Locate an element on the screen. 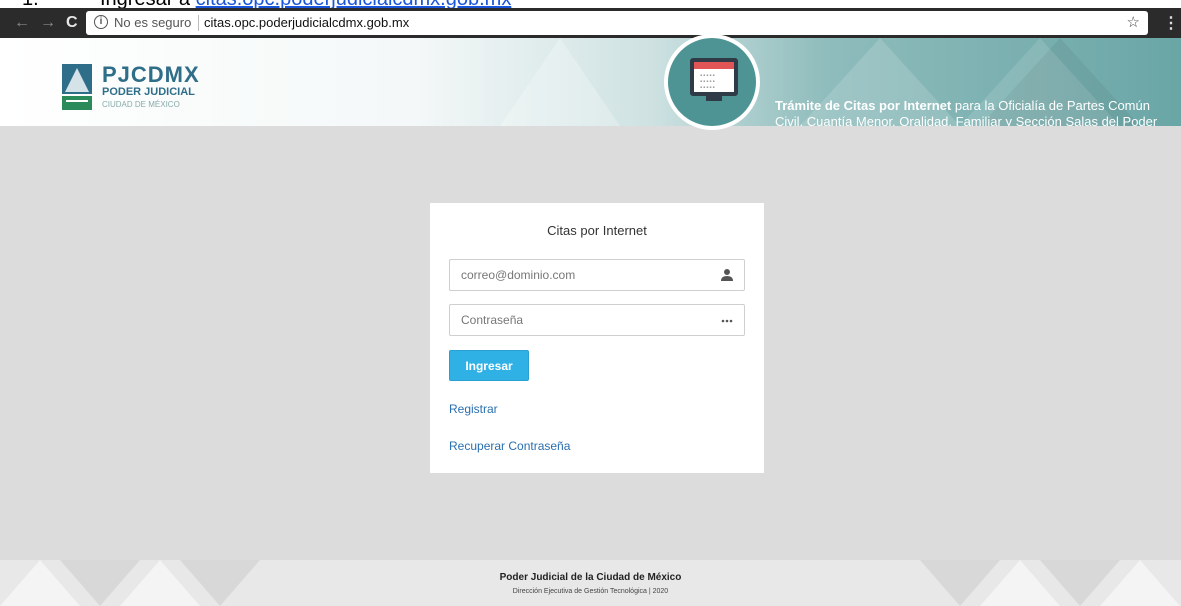  email-field is located at coordinates (597, 275).